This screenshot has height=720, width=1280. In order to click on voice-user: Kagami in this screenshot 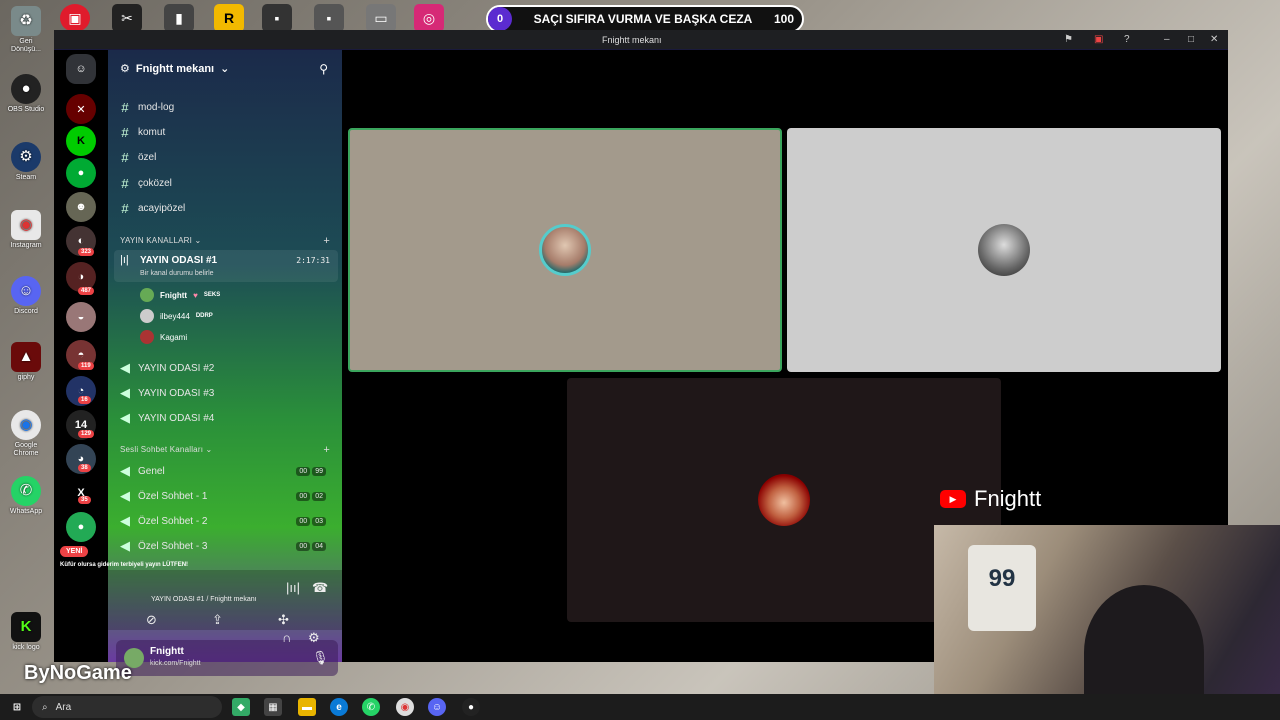, I will do `click(163, 337)`.